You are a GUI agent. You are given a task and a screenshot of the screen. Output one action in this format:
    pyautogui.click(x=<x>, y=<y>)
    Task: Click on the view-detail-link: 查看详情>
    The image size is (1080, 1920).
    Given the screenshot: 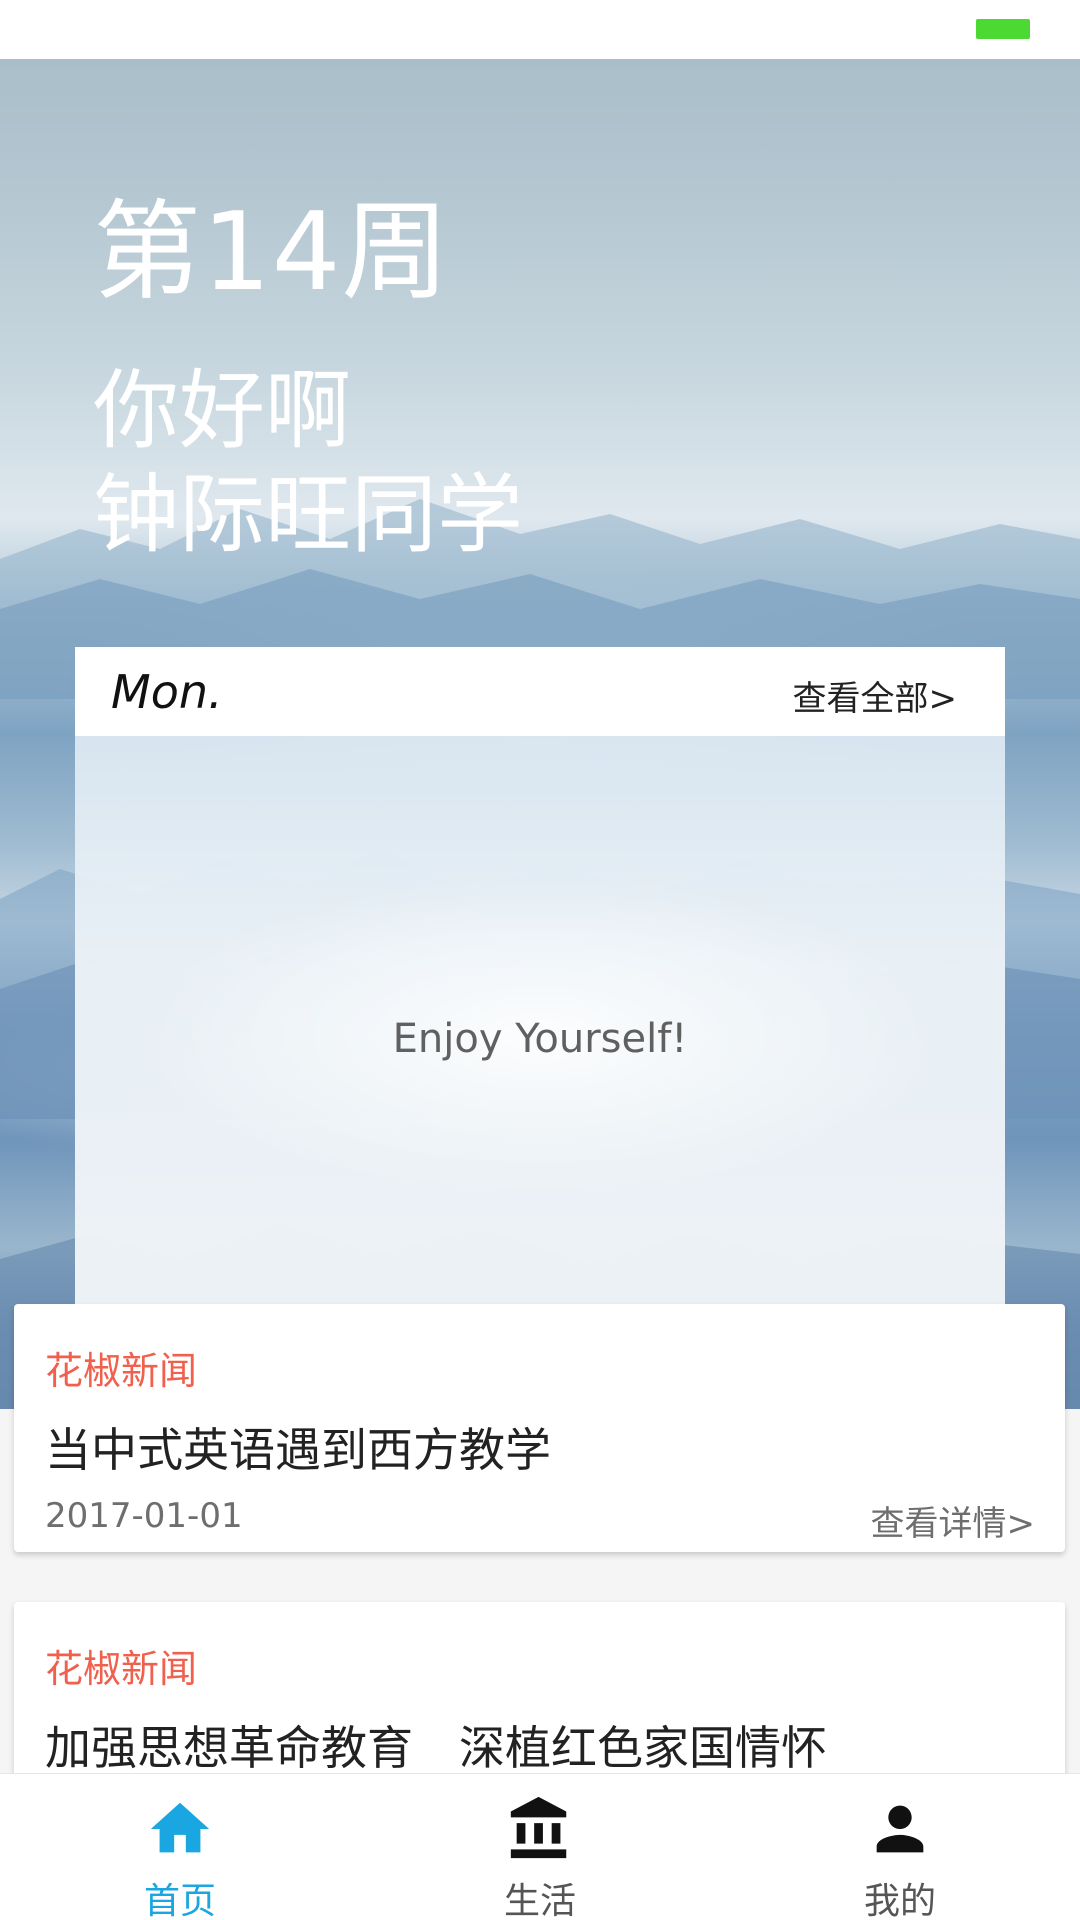 What is the action you would take?
    pyautogui.click(x=953, y=1520)
    